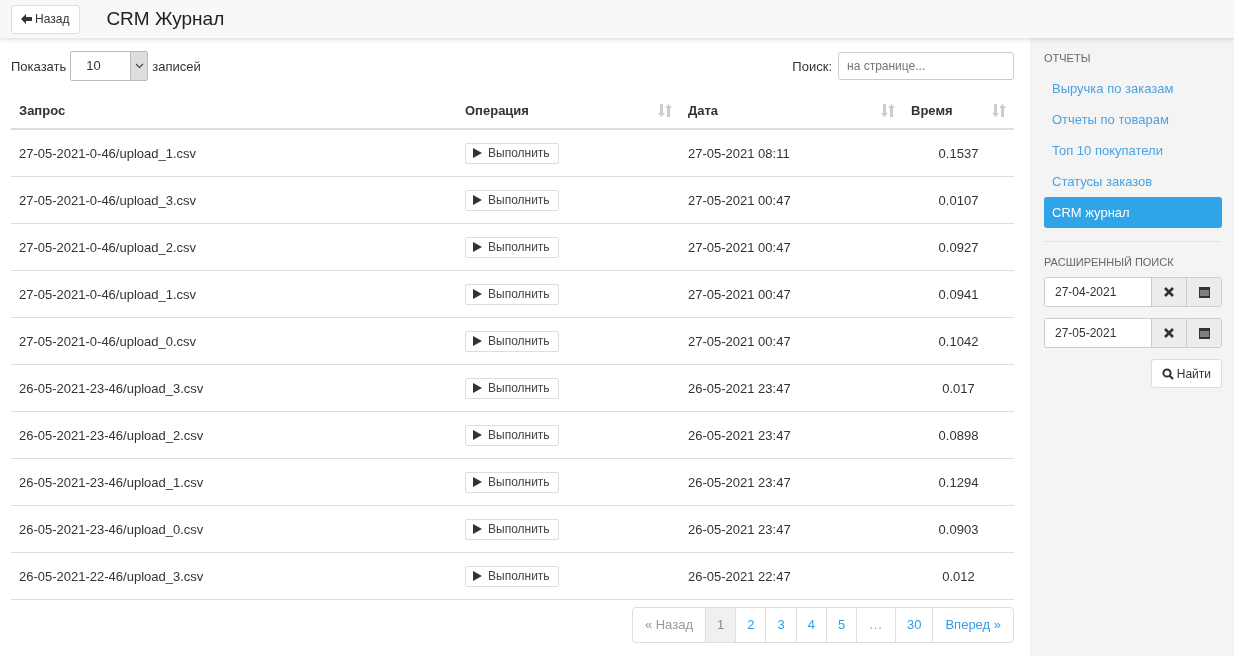 This screenshot has height=656, width=1234. I want to click on request-cell: 26-05-2021-23-46/upload_1.csv, so click(111, 482).